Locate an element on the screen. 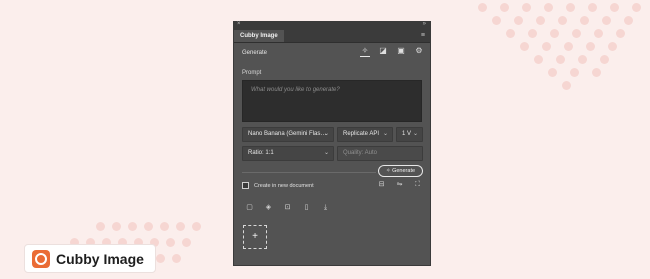 The height and width of the screenshot is (279, 650). brand-badge: Cubby Image is located at coordinates (90, 258).